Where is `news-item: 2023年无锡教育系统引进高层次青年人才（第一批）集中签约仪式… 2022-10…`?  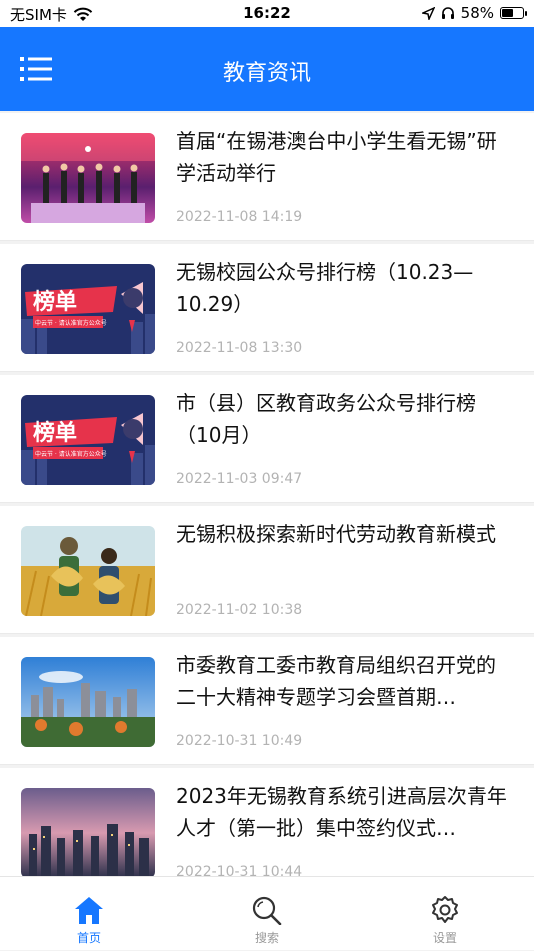 news-item: 2023年无锡教育系统引进高层次青年人才（第一批）集中签约仪式… 2022-10… is located at coordinates (267, 822).